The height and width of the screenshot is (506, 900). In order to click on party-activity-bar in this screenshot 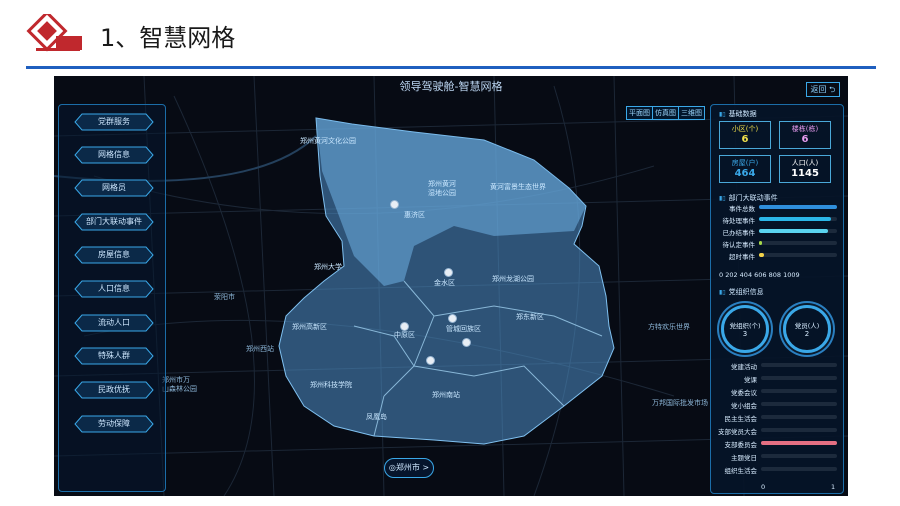, I will do `click(799, 443)`.